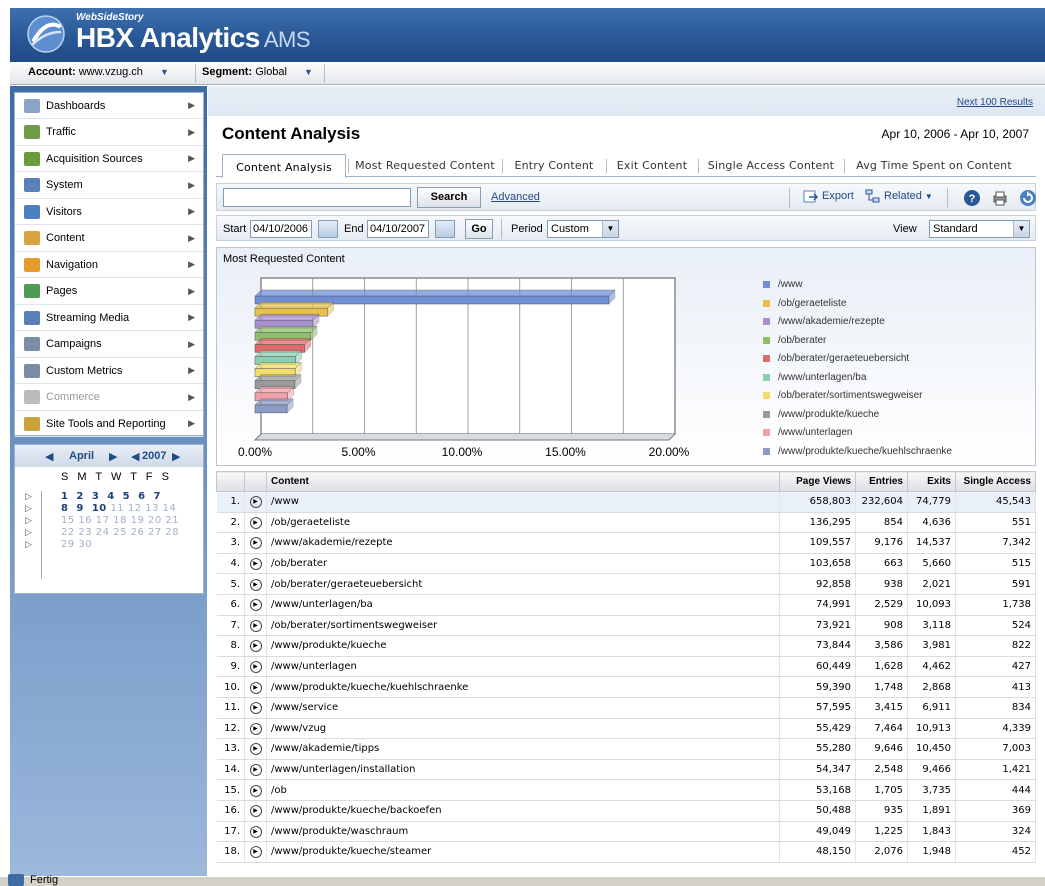 This screenshot has width=1045, height=886. What do you see at coordinates (281, 229) in the screenshot?
I see `start-date-input: 04/10/2006` at bounding box center [281, 229].